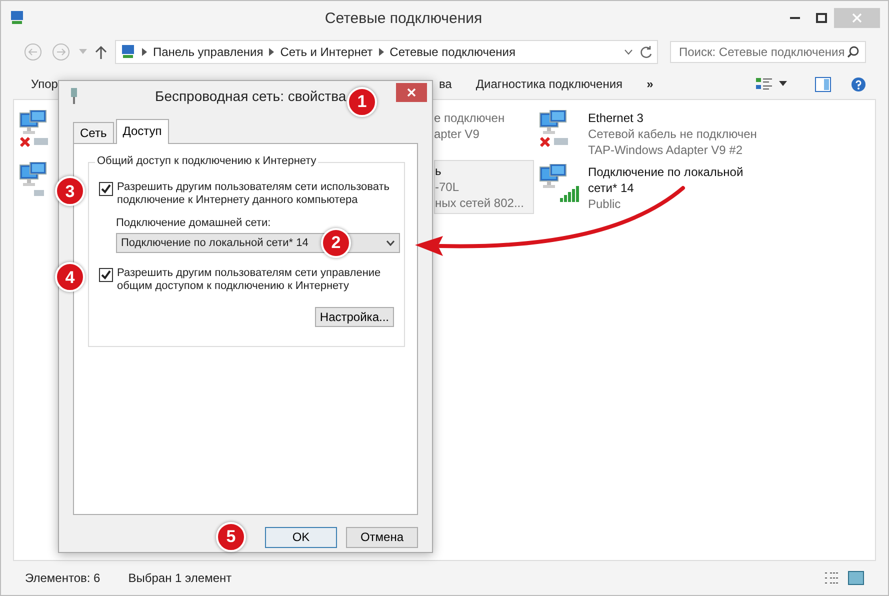 The image size is (889, 596). Describe the element at coordinates (206, 161) in the screenshot. I see `group-legend: Общий доступ к подключению к Интернету` at that location.